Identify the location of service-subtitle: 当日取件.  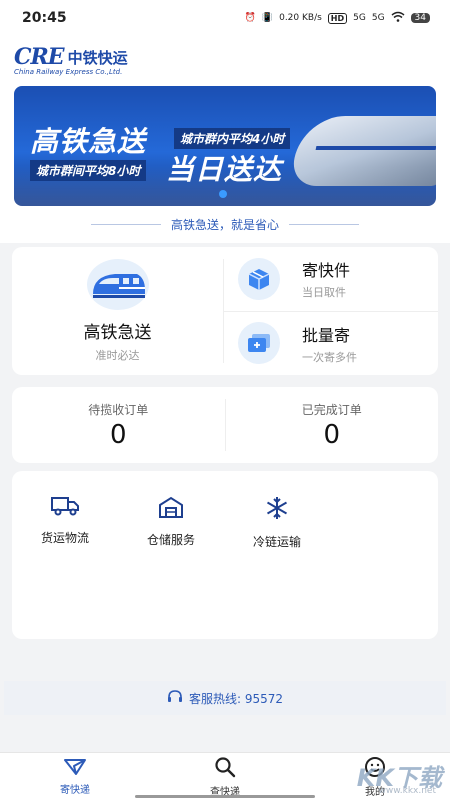
(324, 293).